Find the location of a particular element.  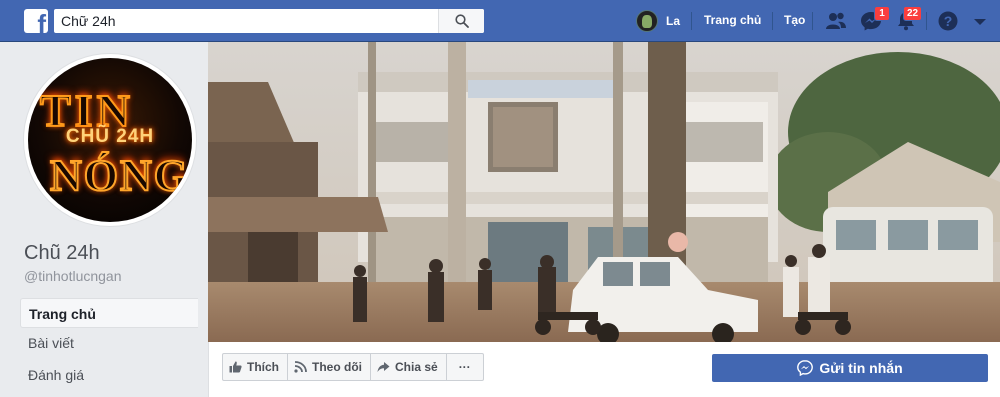

search-bar is located at coordinates (269, 21).